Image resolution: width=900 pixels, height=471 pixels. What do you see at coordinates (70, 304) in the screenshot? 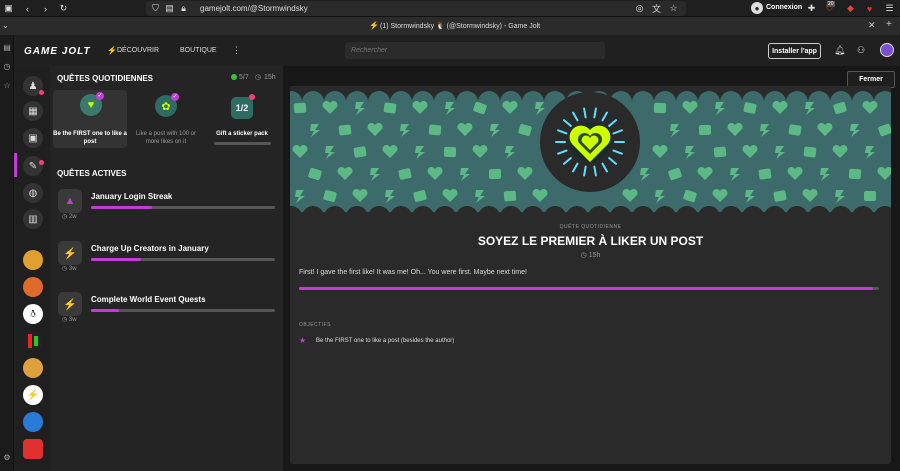
I see `world-event-icon: ⚡` at bounding box center [70, 304].